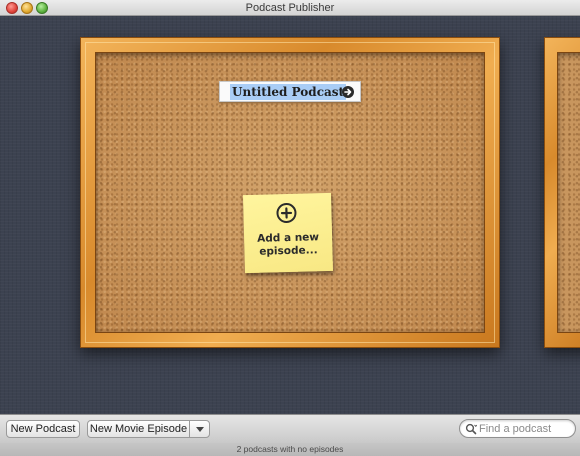 The height and width of the screenshot is (456, 580). I want to click on window-title: Podcast Publisher, so click(290, 8).